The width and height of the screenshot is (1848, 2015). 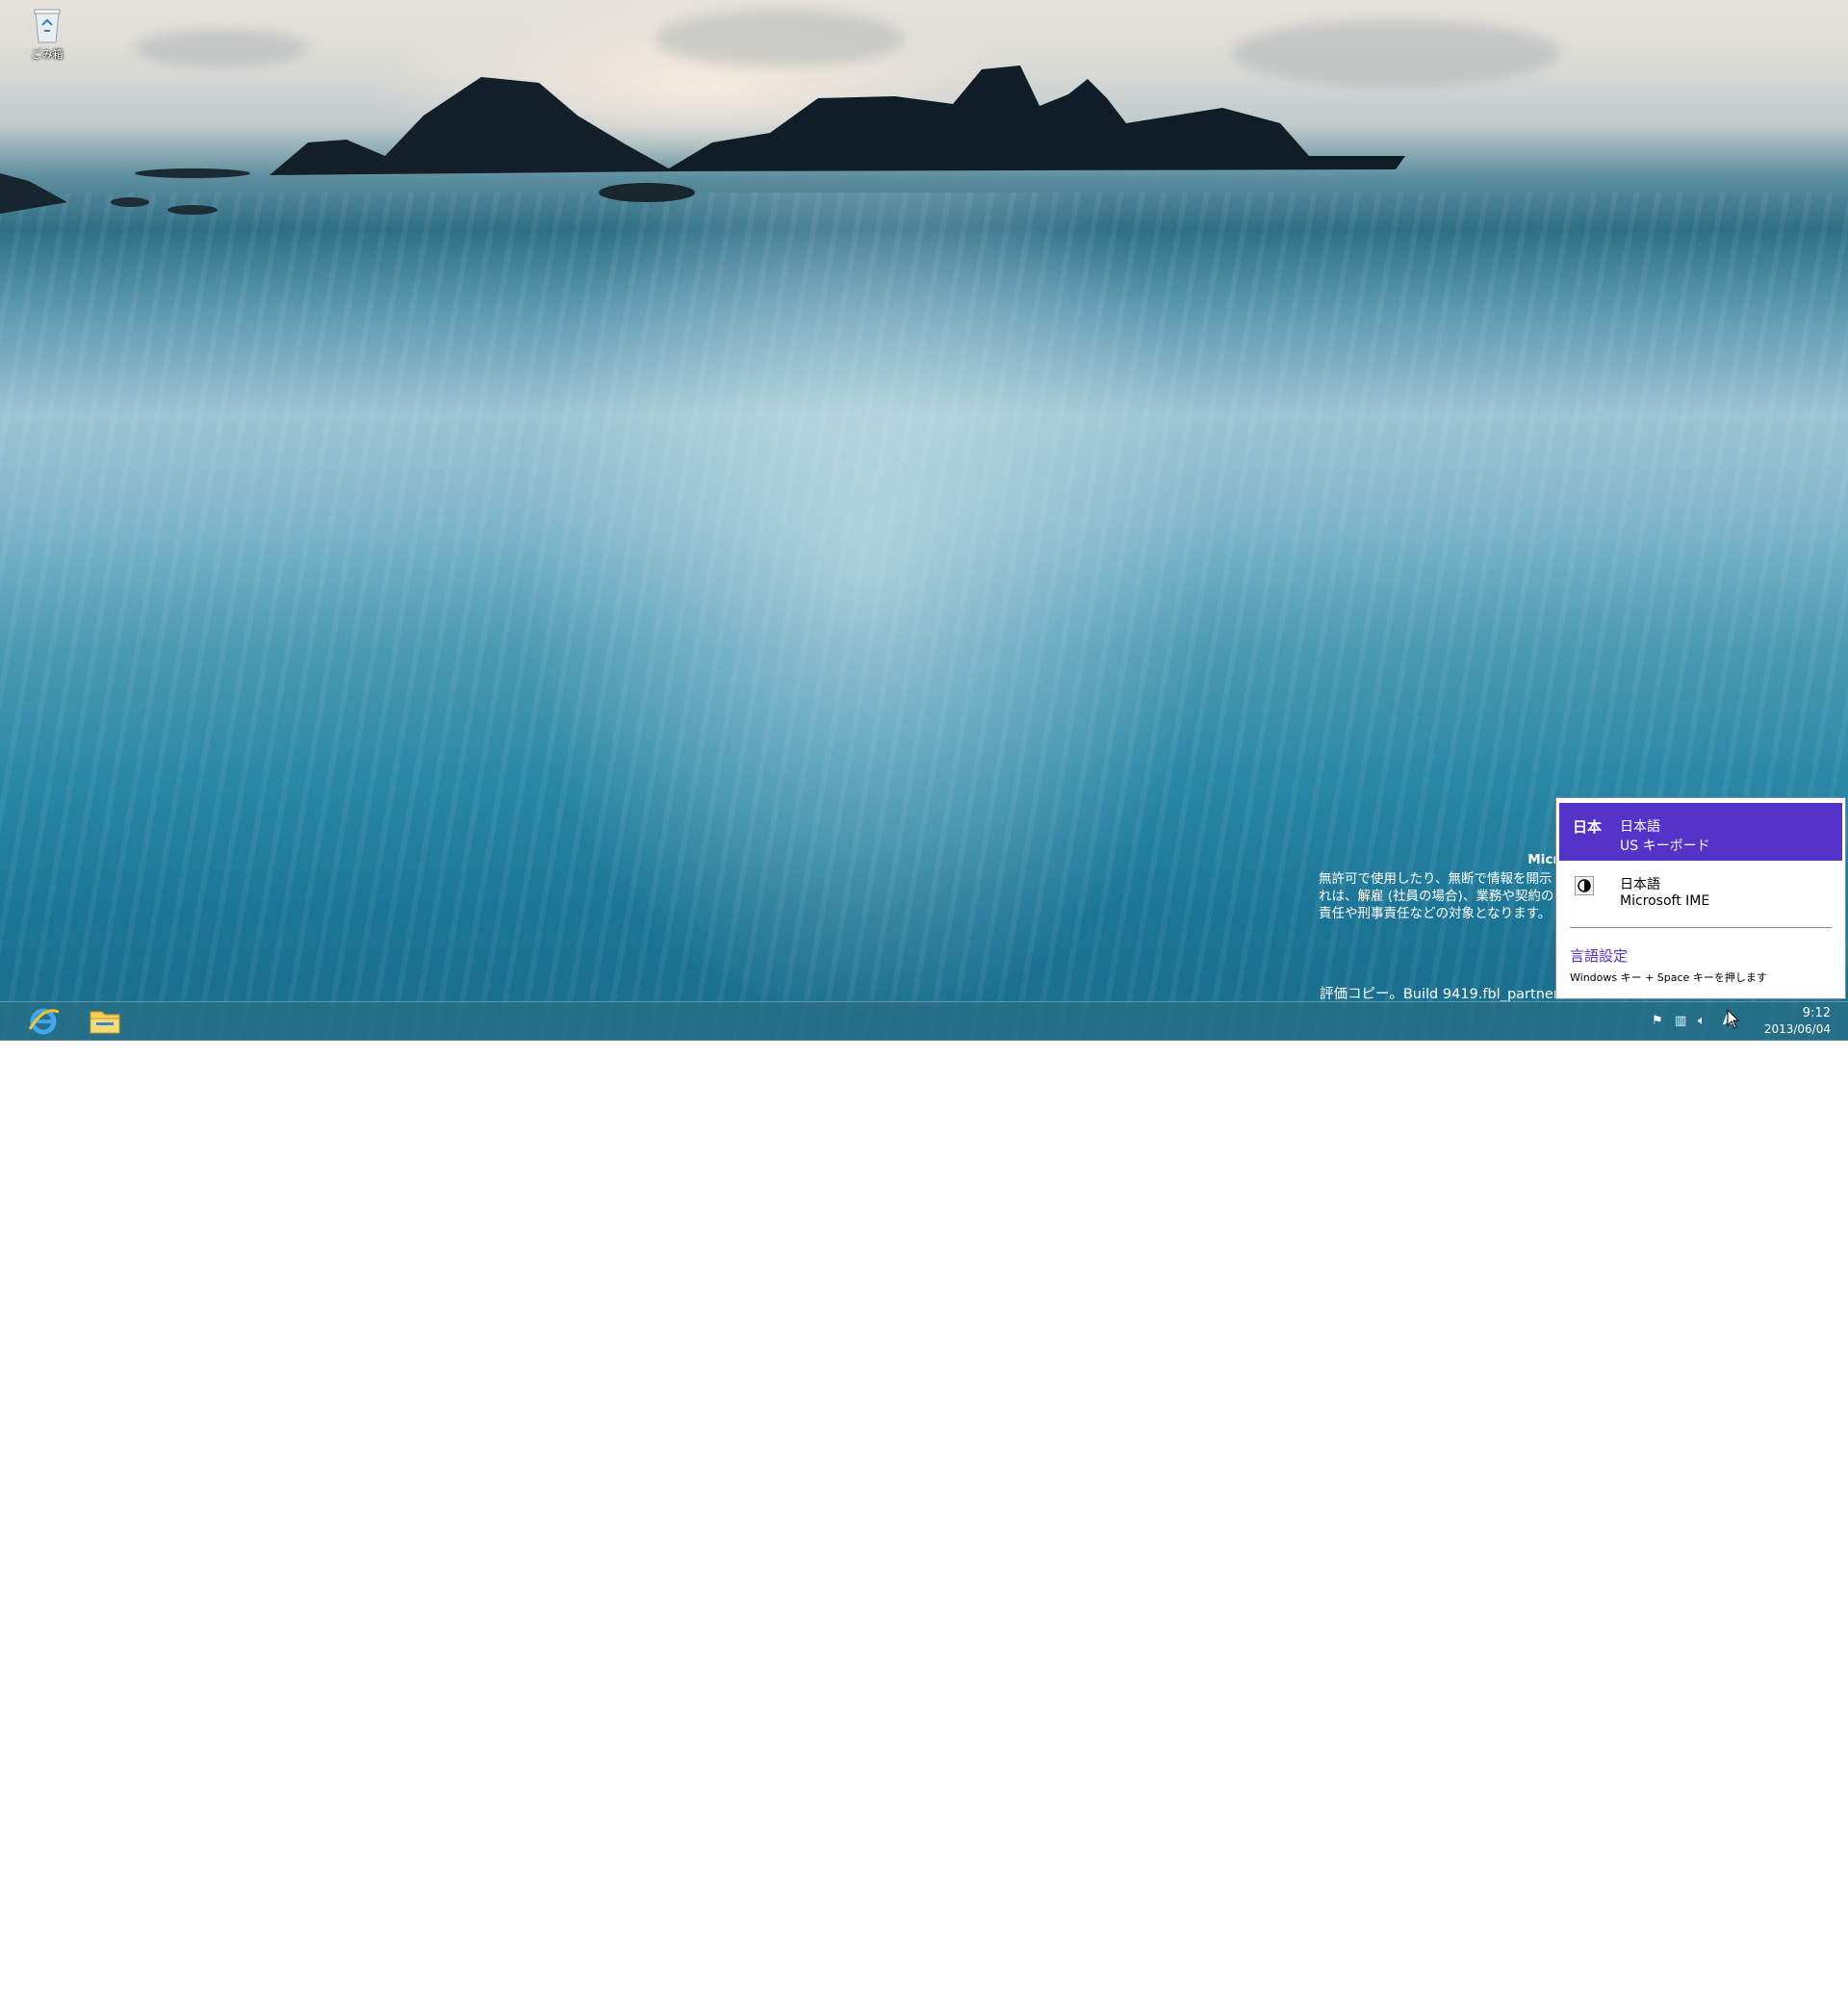 I want to click on system-clock: 9:12 2013/06/04, so click(x=1797, y=1022).